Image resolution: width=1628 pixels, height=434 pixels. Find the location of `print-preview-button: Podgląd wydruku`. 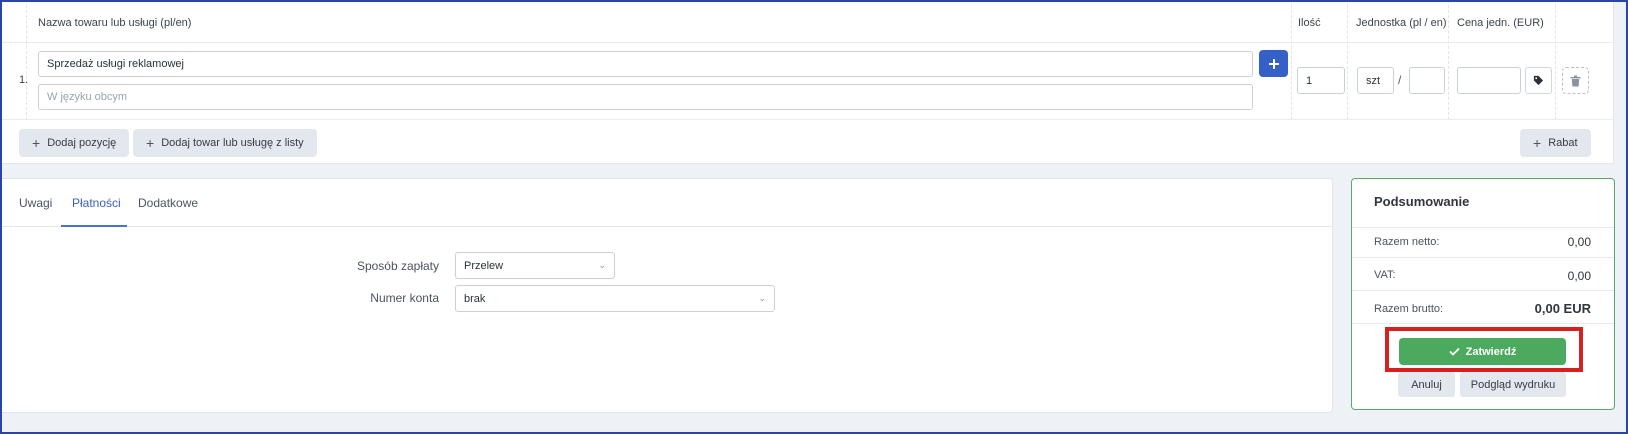

print-preview-button: Podgląd wydruku is located at coordinates (1513, 384).